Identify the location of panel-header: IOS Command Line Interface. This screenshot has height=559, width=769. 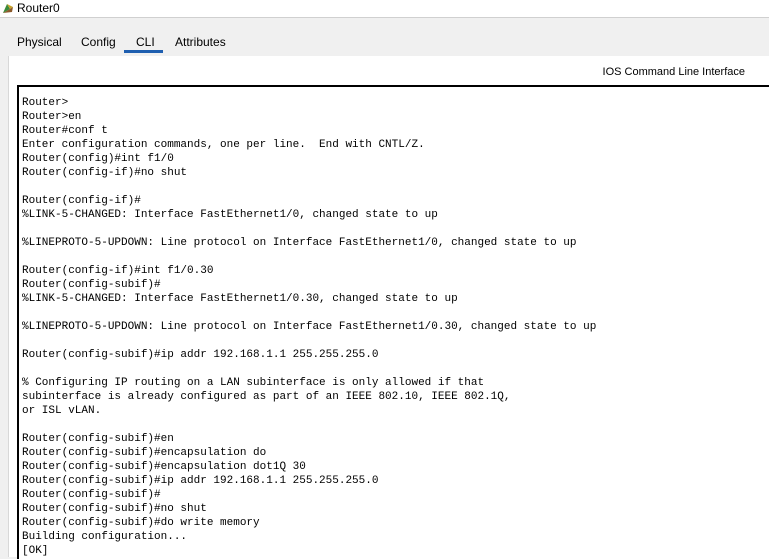
(673, 72).